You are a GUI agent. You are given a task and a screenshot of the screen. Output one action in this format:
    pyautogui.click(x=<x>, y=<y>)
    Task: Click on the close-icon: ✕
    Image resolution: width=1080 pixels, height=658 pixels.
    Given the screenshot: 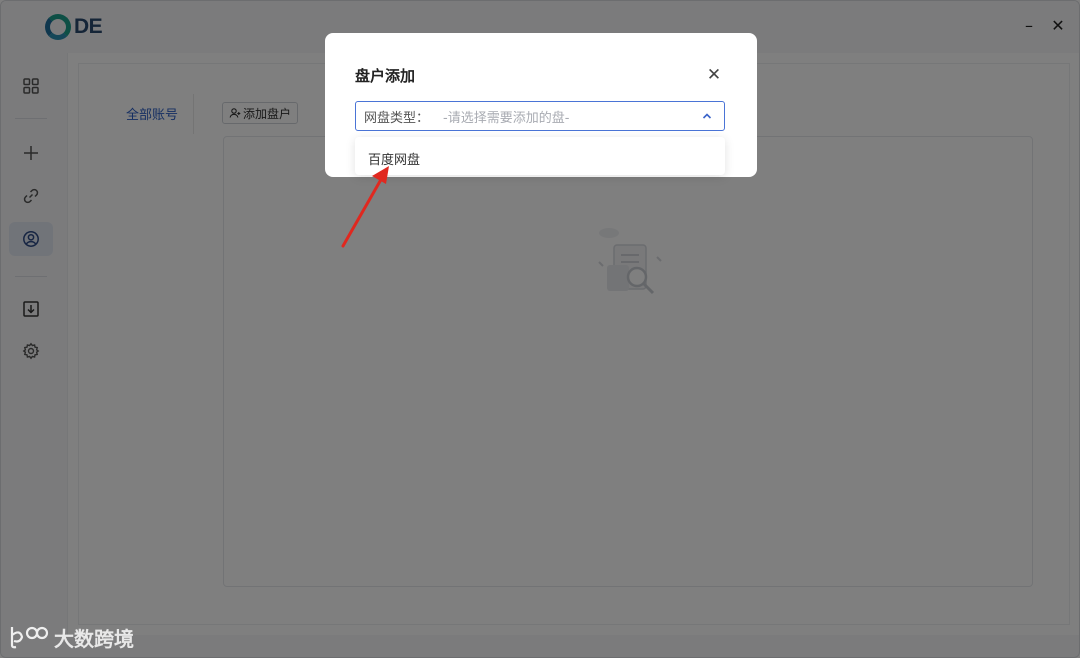 What is the action you would take?
    pyautogui.click(x=714, y=75)
    